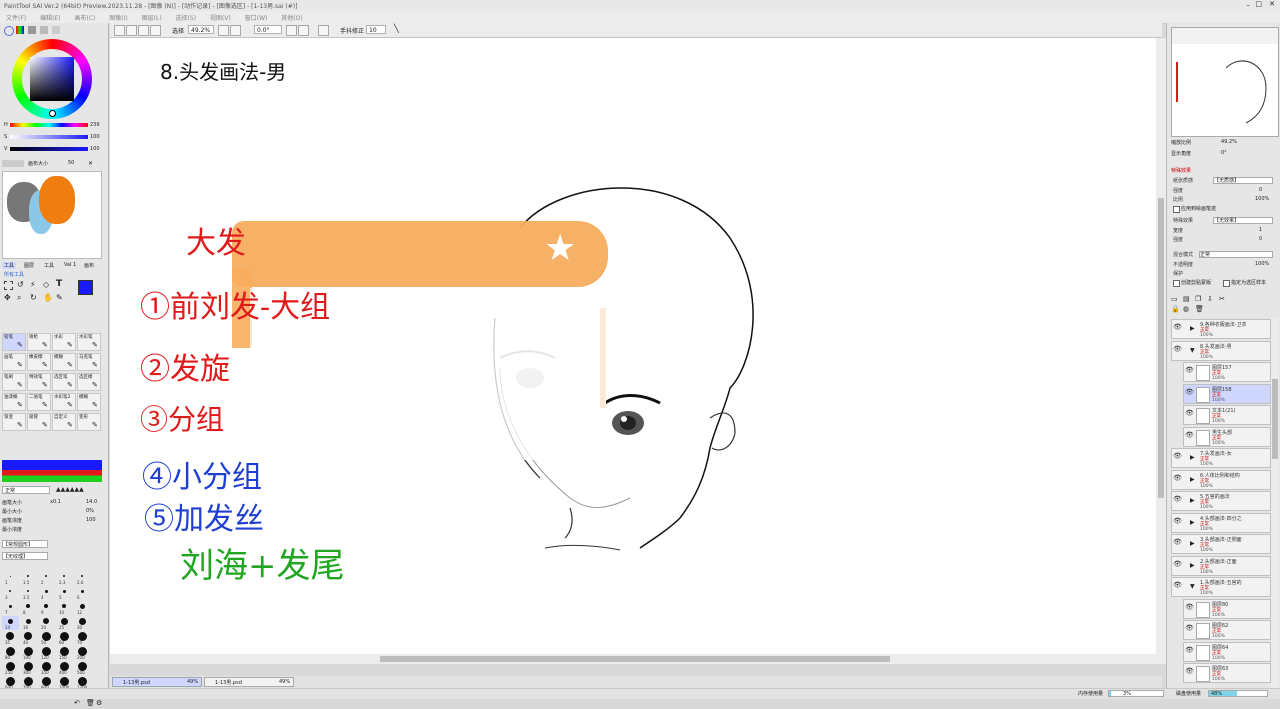 Image resolution: width=1280 pixels, height=709 pixels. I want to click on brush-size-cell: 6, so click(82, 593).